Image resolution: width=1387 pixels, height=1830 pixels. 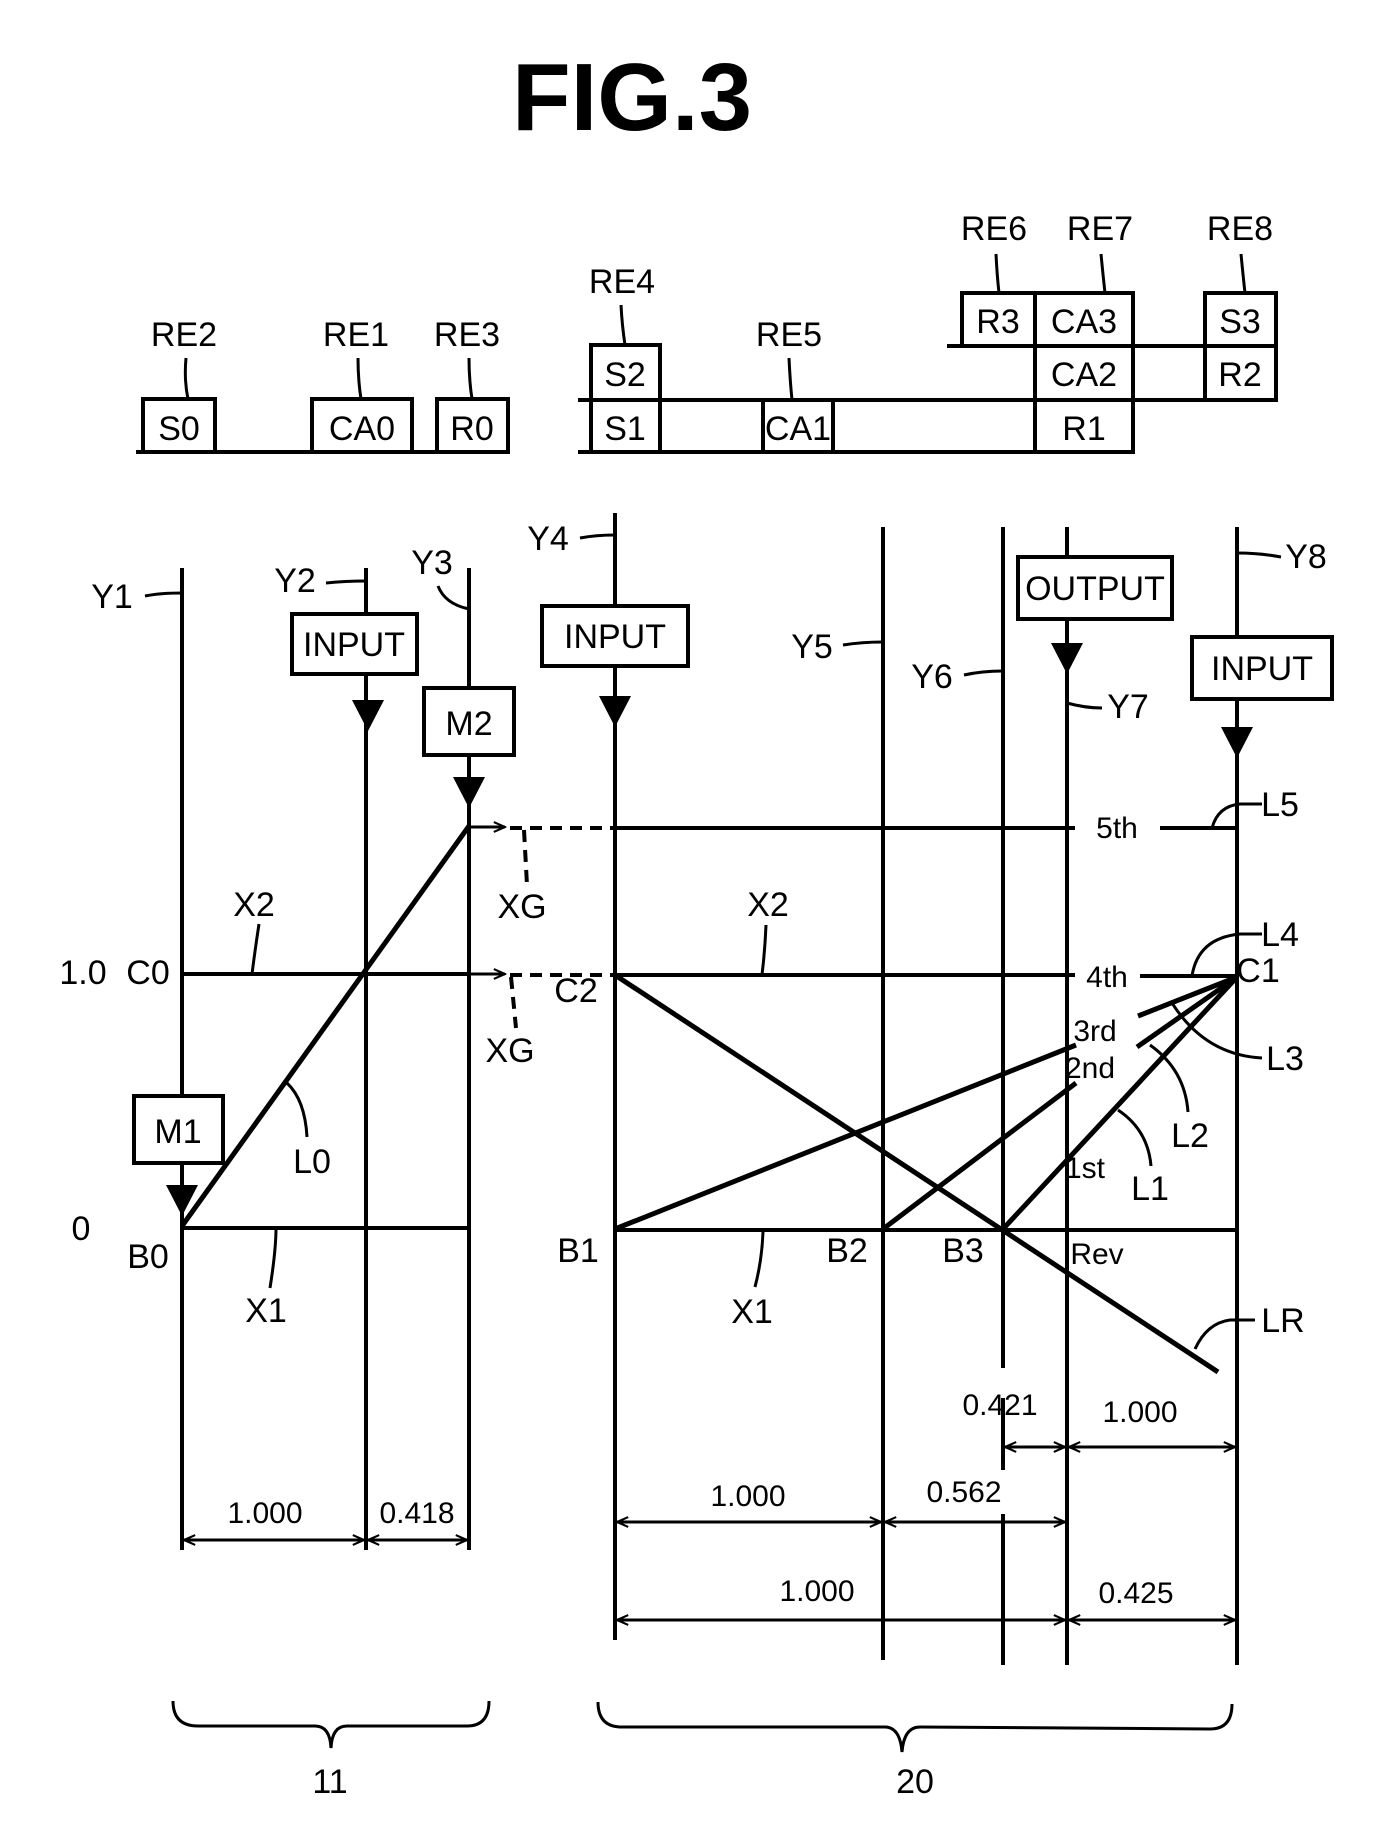 I want to click on line-rev-lr, so click(x=916, y=1173).